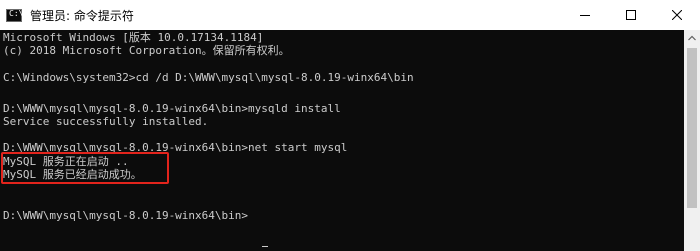  Describe the element at coordinates (265, 246) in the screenshot. I see `text-cursor` at that location.